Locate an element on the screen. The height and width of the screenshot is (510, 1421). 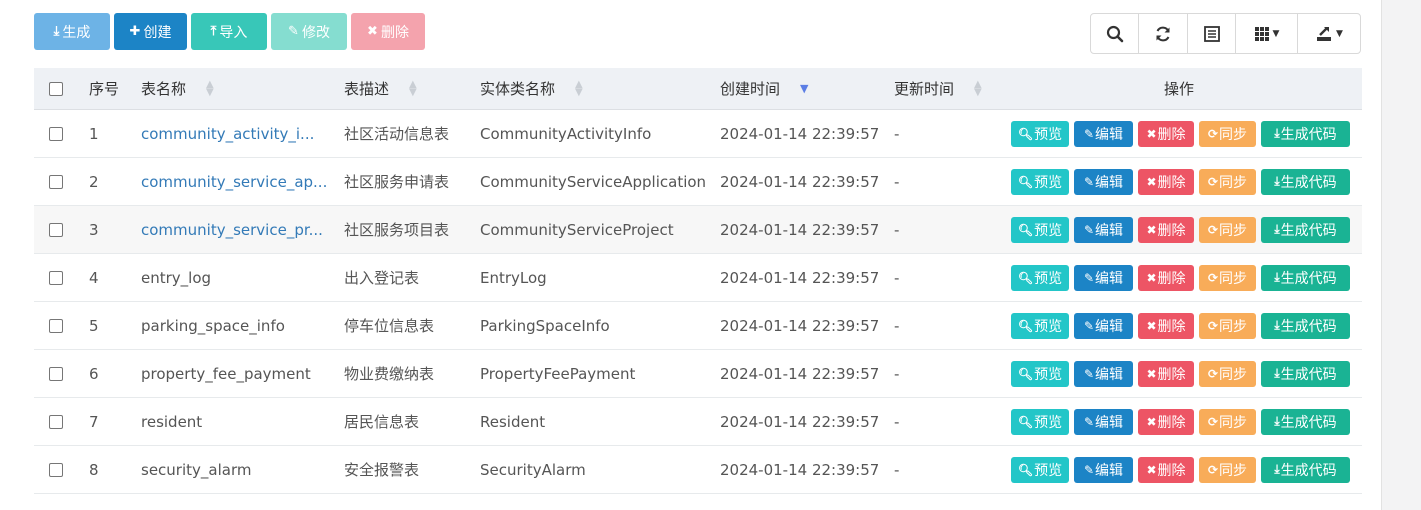
modify-button: ✎ 修改 is located at coordinates (309, 31).